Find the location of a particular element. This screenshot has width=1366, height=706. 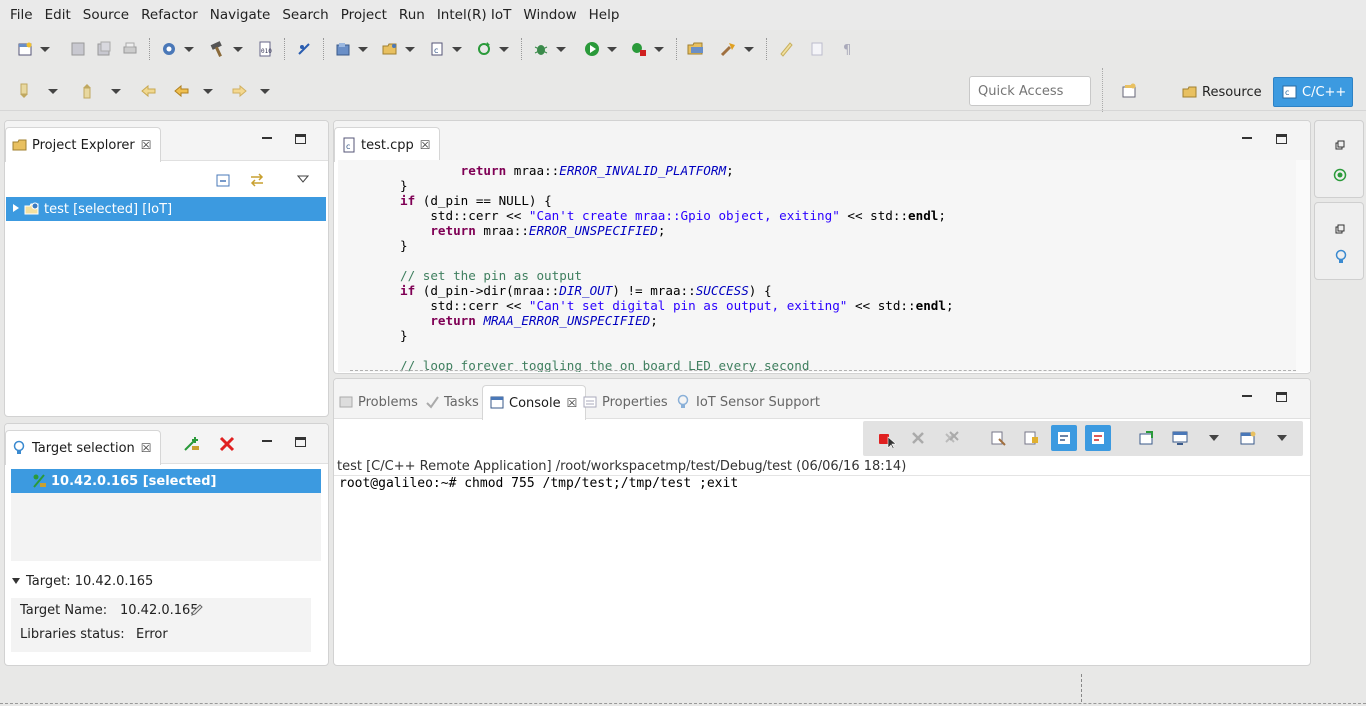

outline-icon is located at coordinates (1340, 177).